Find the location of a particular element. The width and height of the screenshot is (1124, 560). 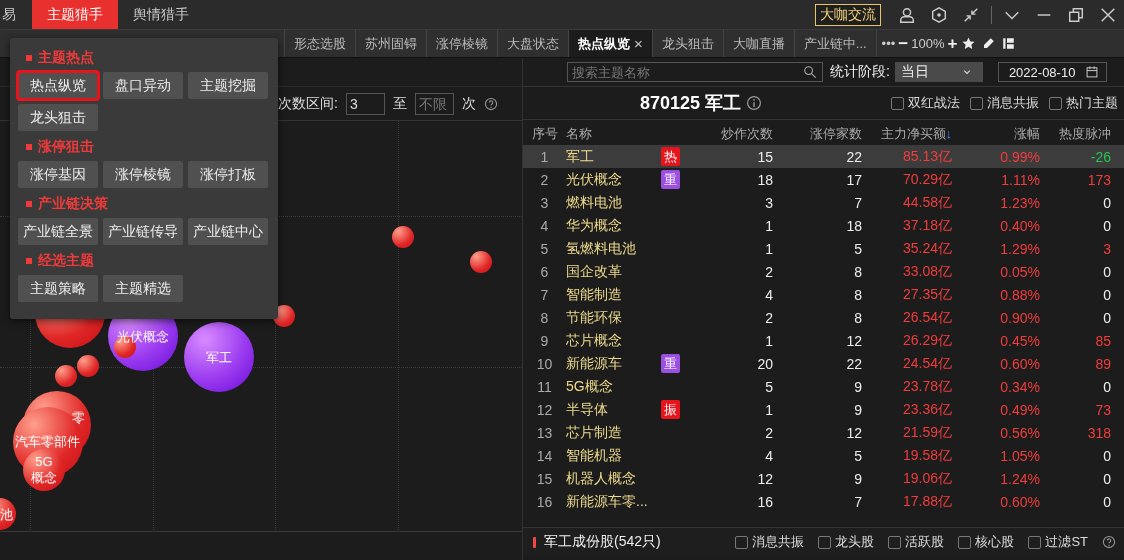

table-cell-text: 1.24% is located at coordinates (1019, 478).